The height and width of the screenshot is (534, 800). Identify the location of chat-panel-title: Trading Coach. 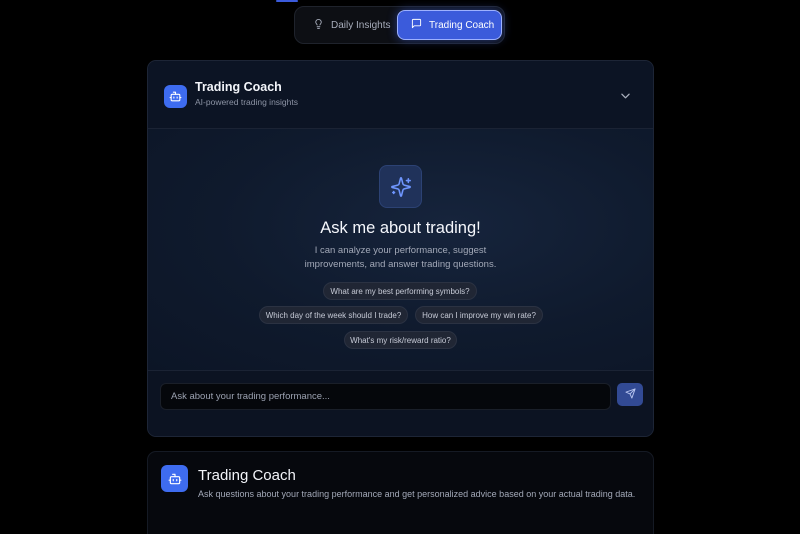
(238, 87).